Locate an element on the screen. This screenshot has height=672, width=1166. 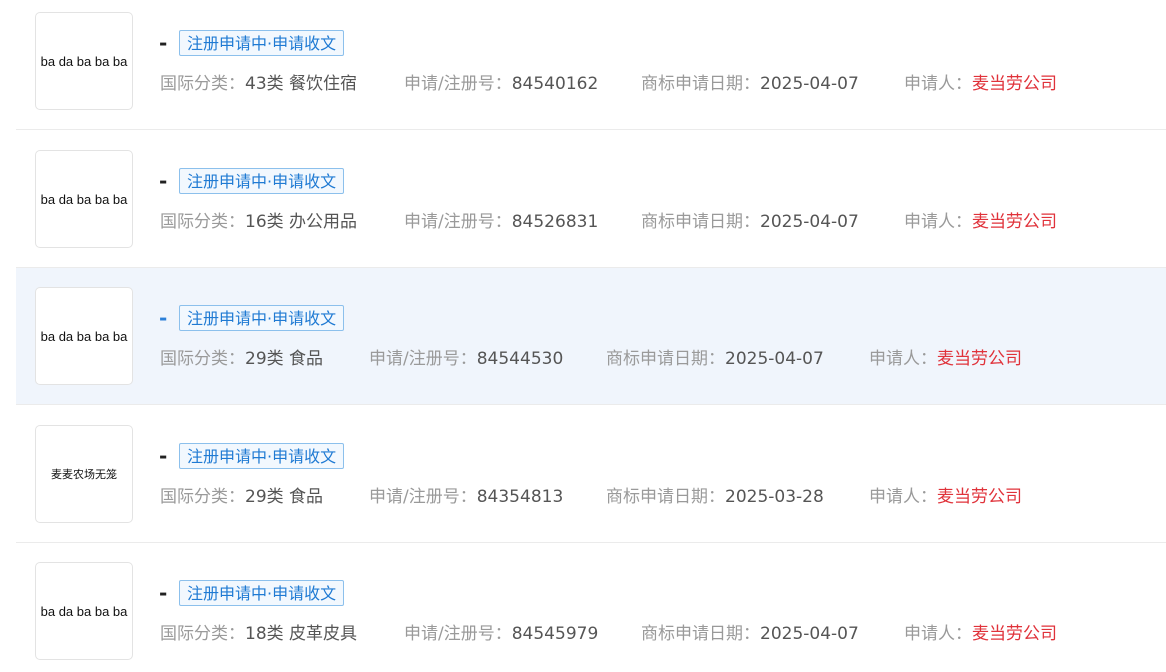
reg-no-field: 申请/注册号：84526831 is located at coordinates (501, 219).